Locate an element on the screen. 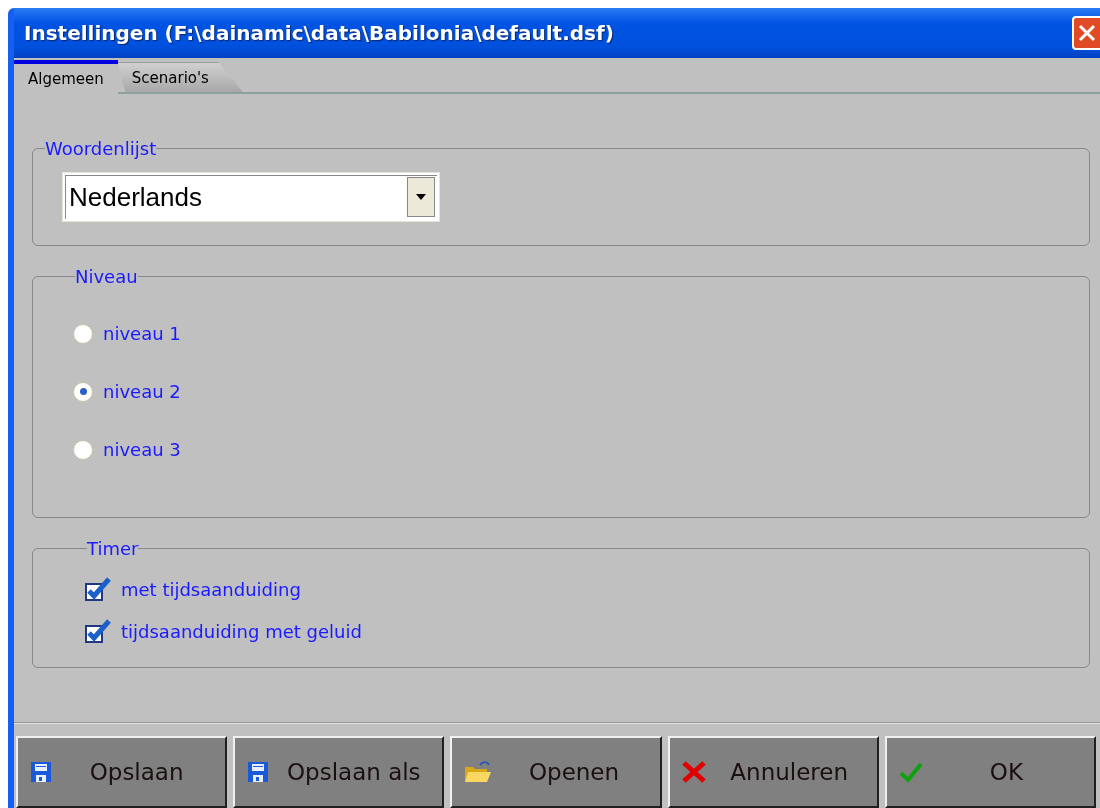 The image size is (1100, 808). dialog-button: Annuleren is located at coordinates (773, 772).